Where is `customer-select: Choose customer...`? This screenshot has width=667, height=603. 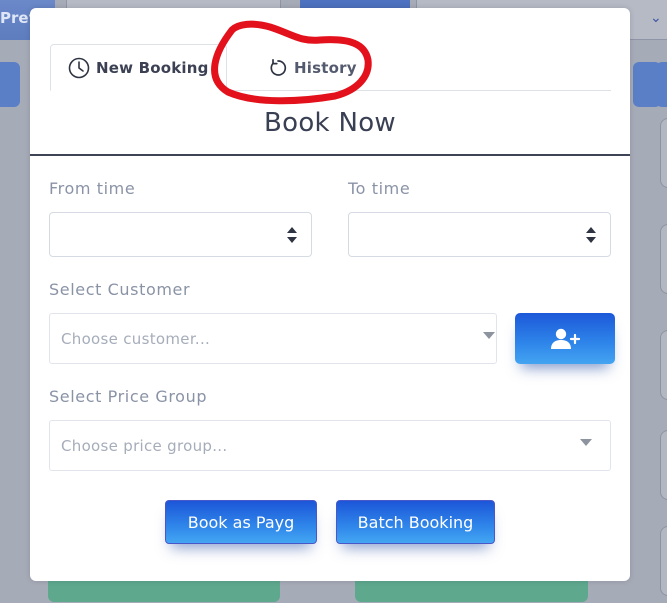 customer-select: Choose customer... is located at coordinates (273, 338).